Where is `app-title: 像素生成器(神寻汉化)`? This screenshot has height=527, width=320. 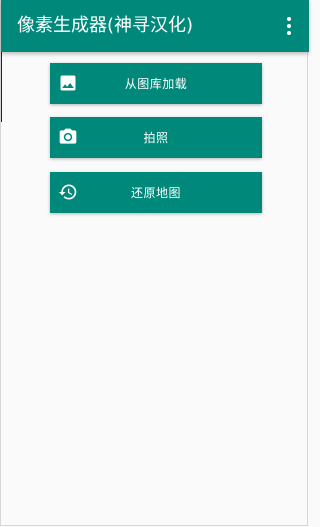
app-title: 像素生成器(神寻汉化) is located at coordinates (105, 25).